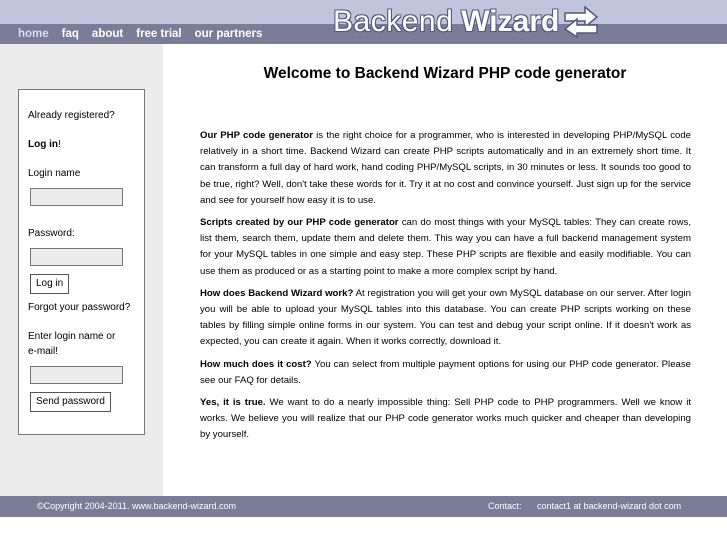 The image size is (727, 545). What do you see at coordinates (76, 375) in the screenshot?
I see `recovery-email-input` at bounding box center [76, 375].